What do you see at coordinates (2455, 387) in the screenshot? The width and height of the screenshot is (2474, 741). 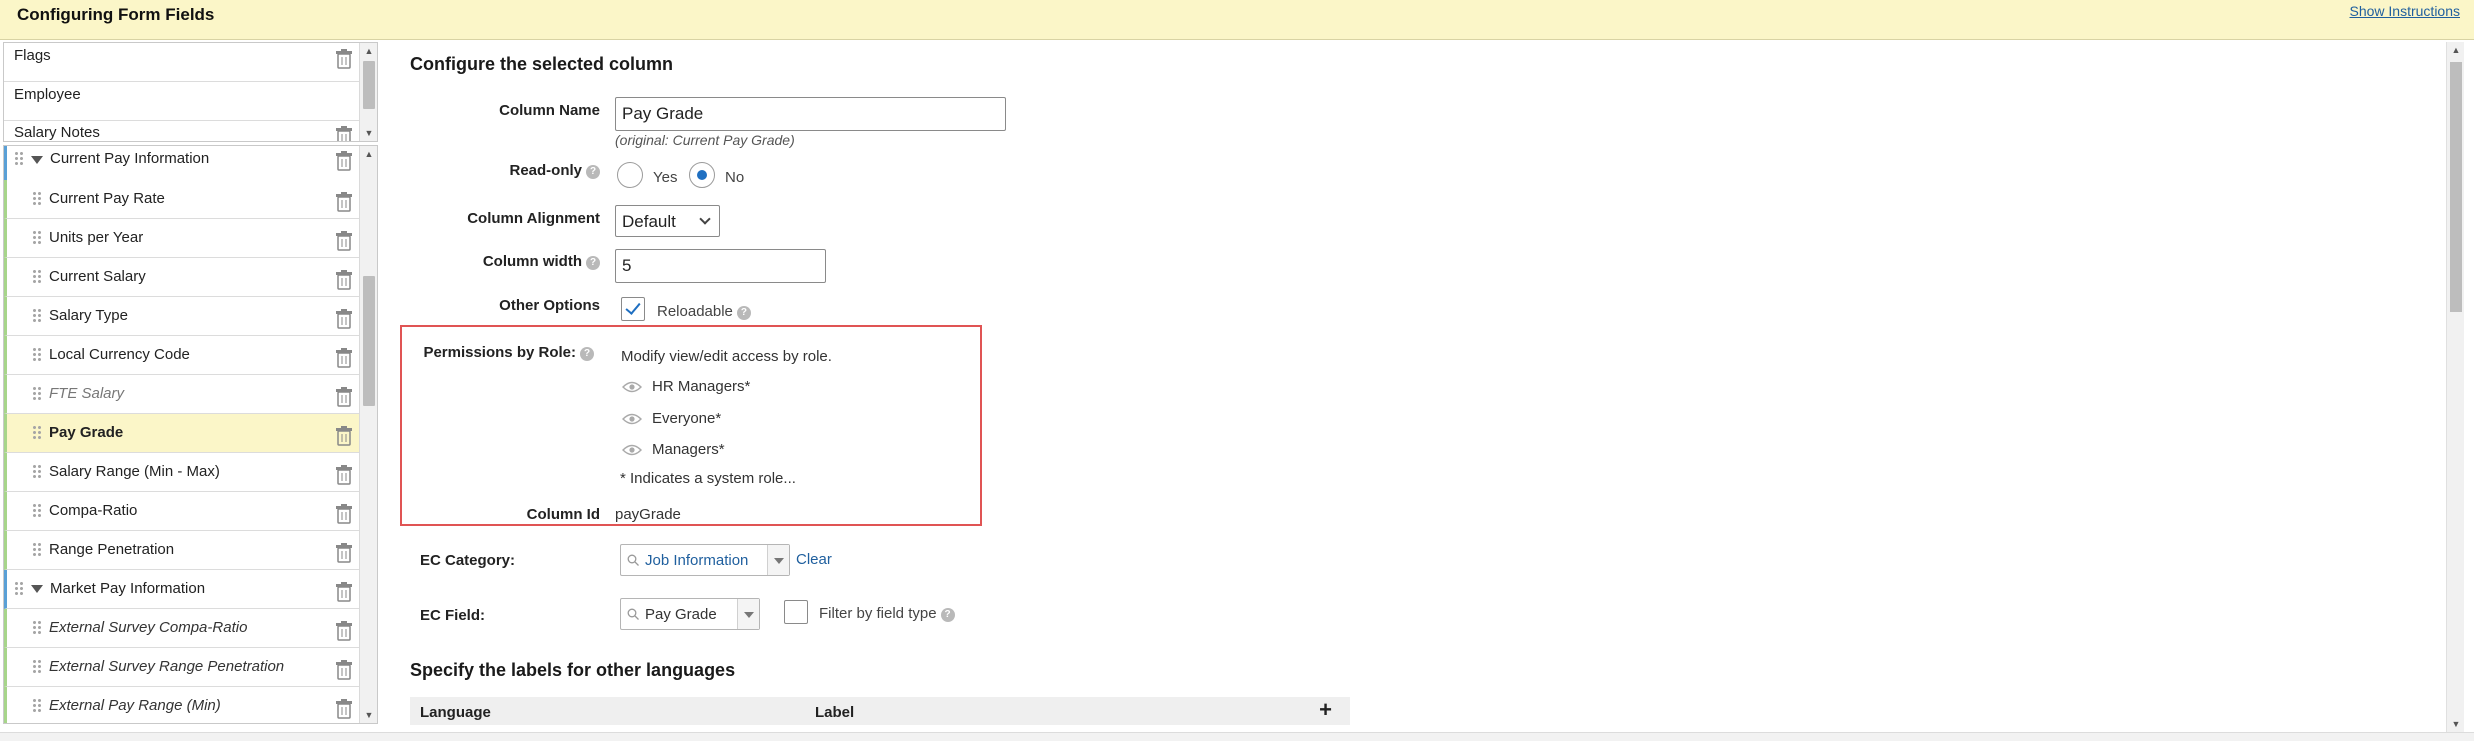 I see `page-scrollbar: ▲ ▼` at bounding box center [2455, 387].